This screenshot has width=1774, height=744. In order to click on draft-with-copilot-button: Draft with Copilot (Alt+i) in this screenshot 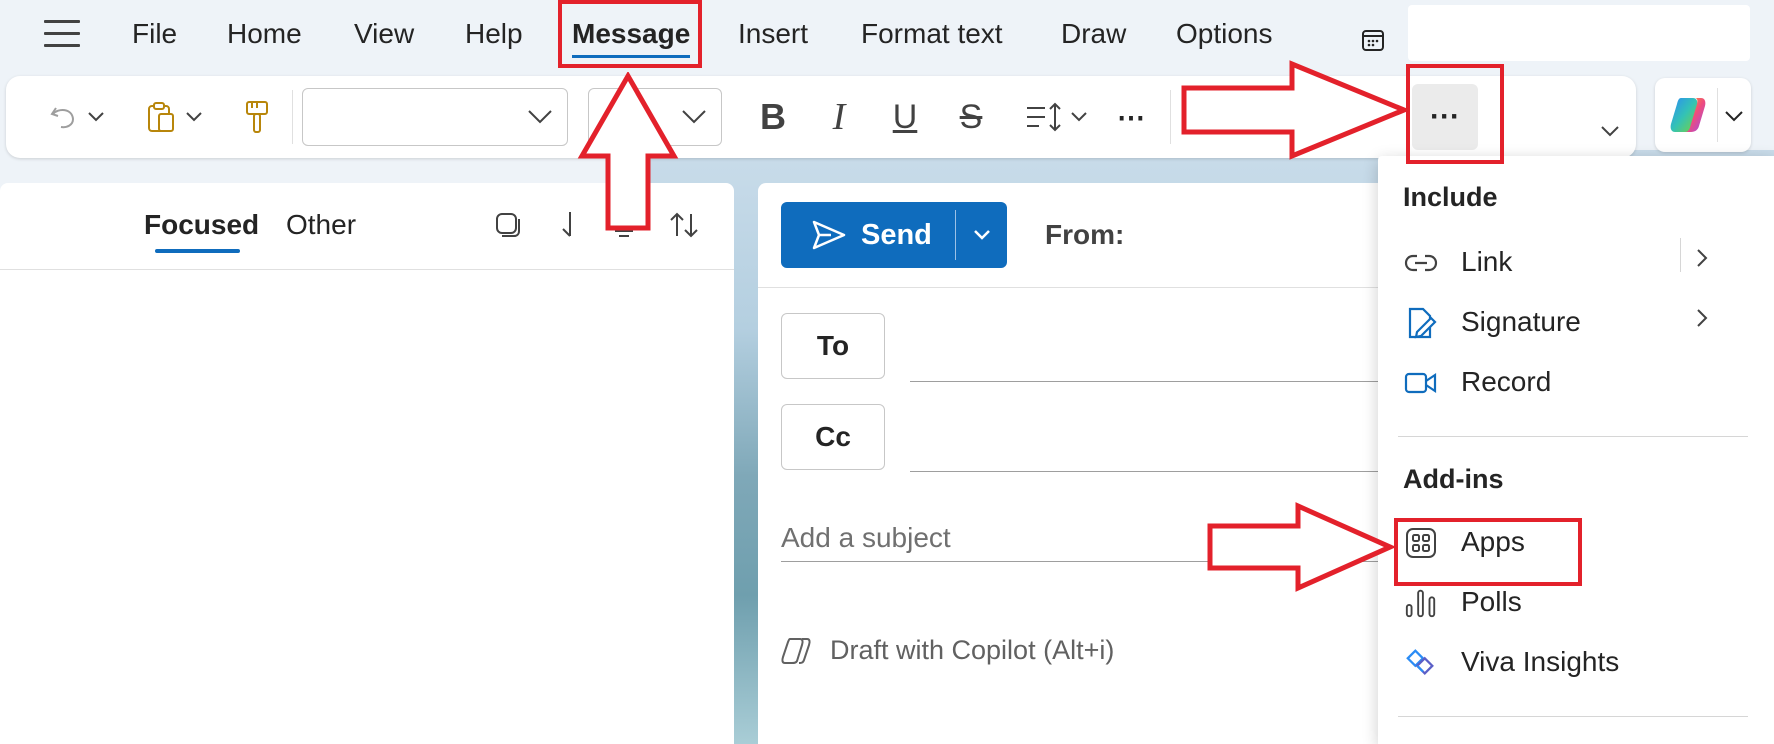, I will do `click(947, 650)`.